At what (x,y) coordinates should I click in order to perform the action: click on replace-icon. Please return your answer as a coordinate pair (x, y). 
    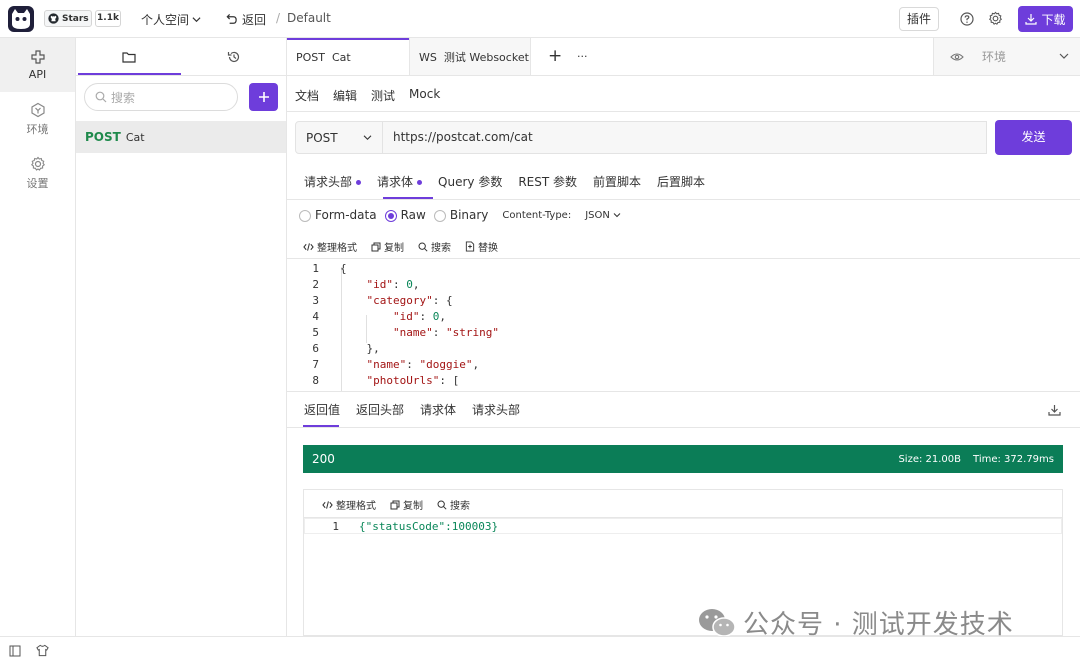
    Looking at the image, I should click on (470, 246).